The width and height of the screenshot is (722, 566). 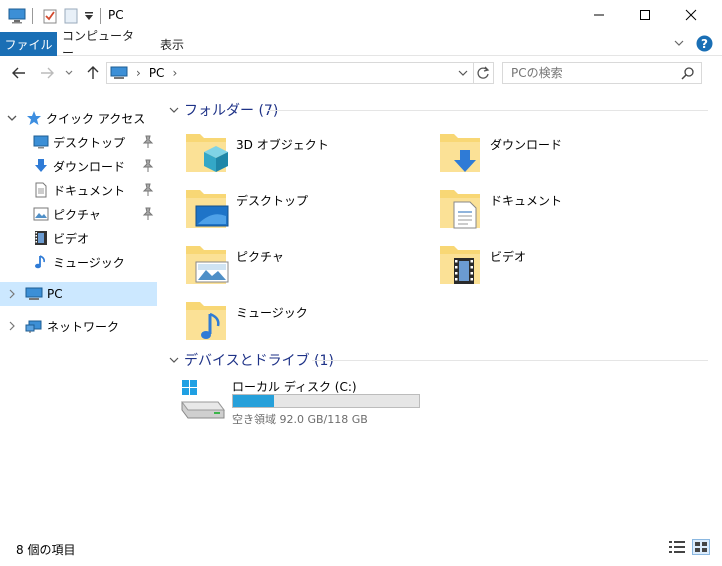 I want to click on tab-file: ファイル, so click(x=28, y=44).